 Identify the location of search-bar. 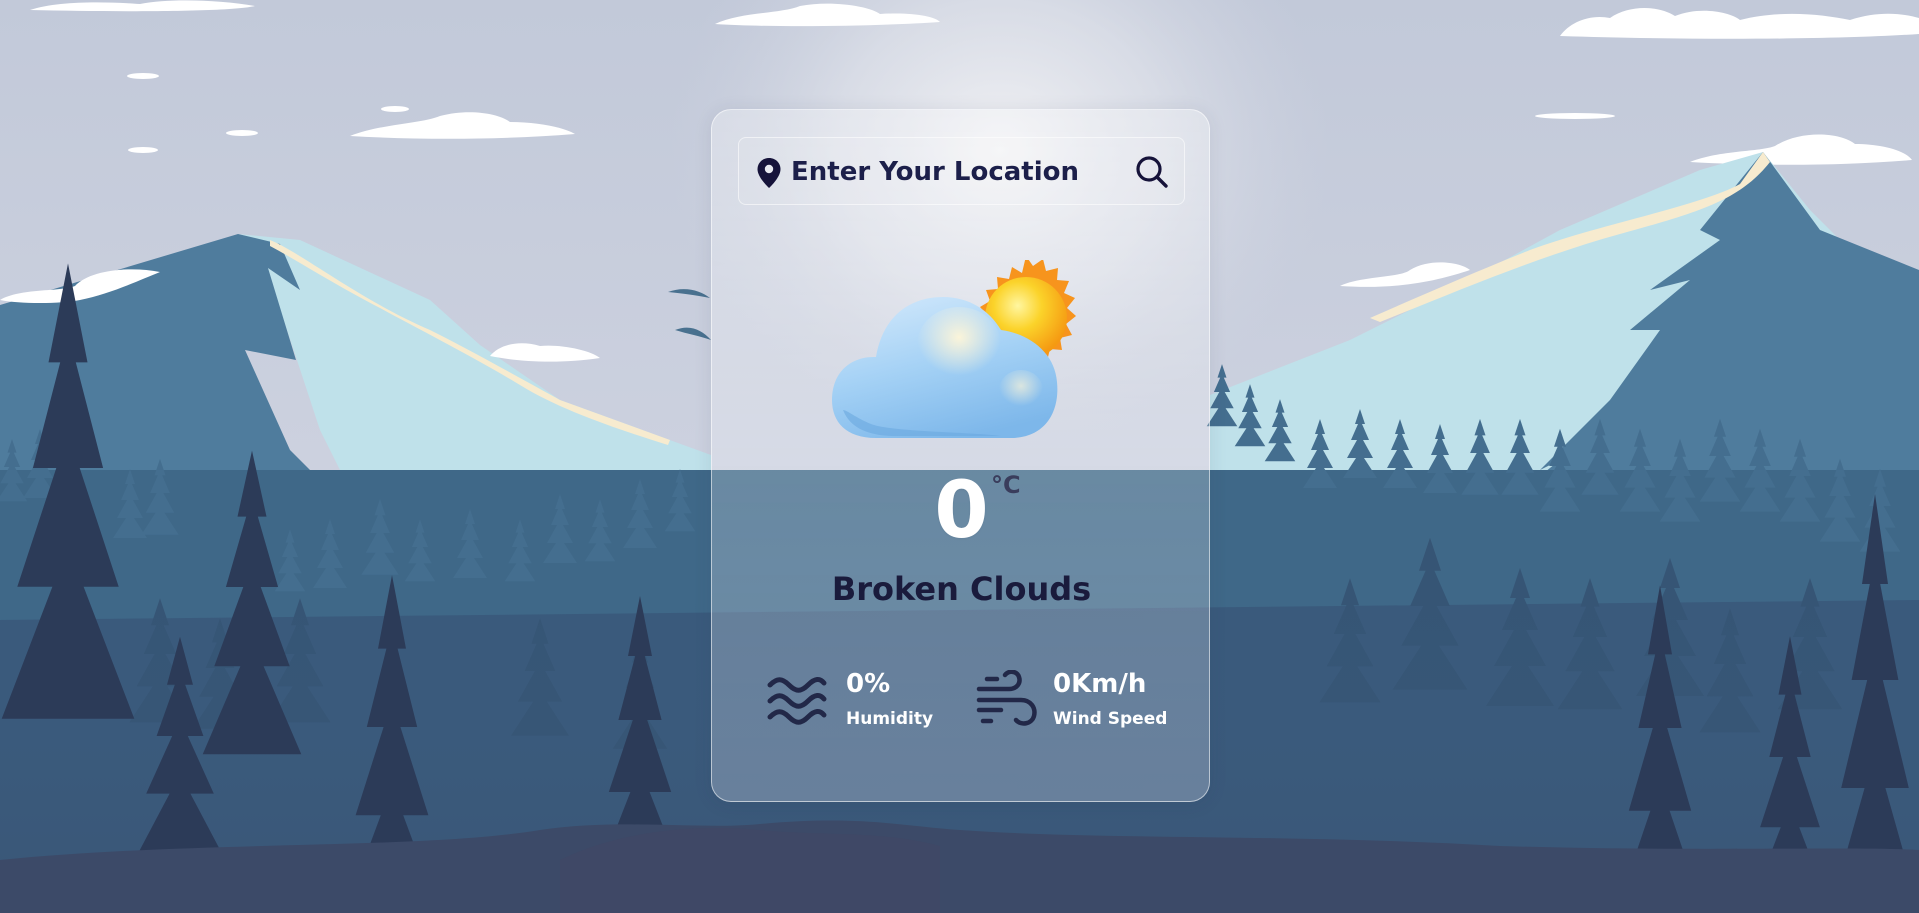
(961, 171).